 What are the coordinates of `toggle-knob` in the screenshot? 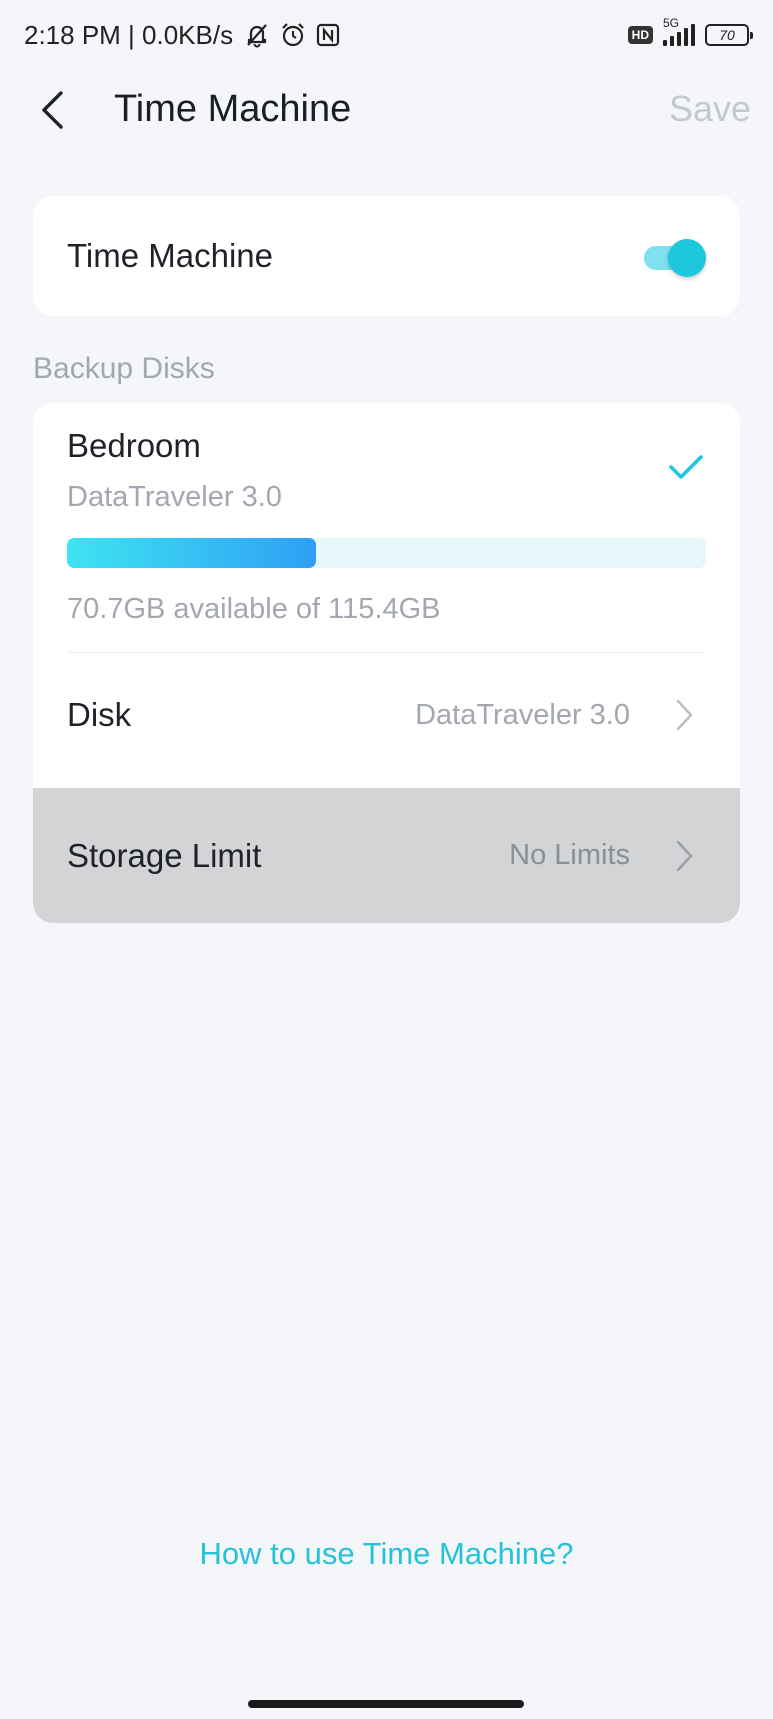 It's located at (687, 258).